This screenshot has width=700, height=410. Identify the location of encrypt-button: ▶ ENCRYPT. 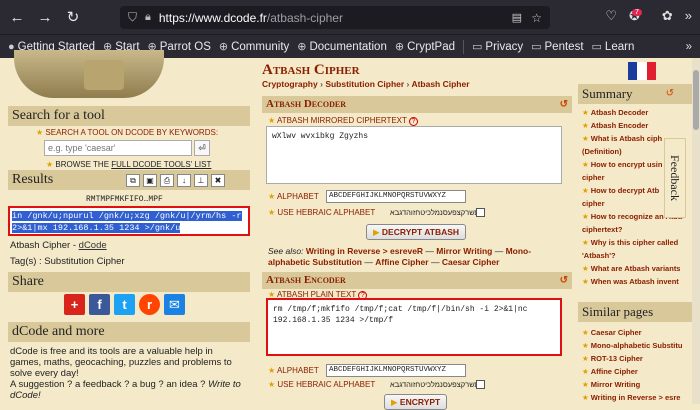
(416, 402).